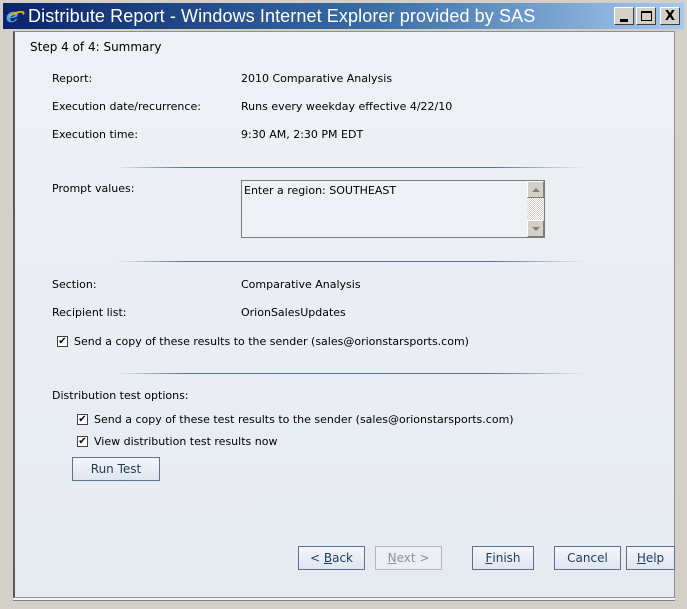 The image size is (687, 609). What do you see at coordinates (16, 15) in the screenshot?
I see `internet-explorer-icon: e` at bounding box center [16, 15].